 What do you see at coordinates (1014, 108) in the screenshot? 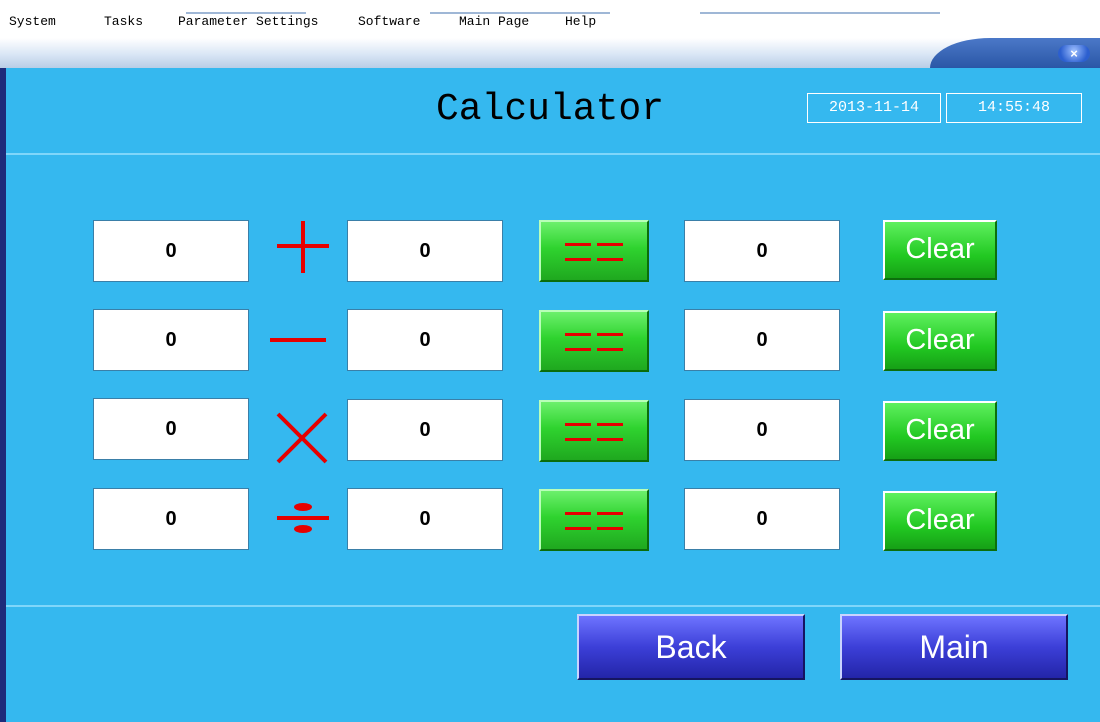
I see `time-display: 14:55:48` at bounding box center [1014, 108].